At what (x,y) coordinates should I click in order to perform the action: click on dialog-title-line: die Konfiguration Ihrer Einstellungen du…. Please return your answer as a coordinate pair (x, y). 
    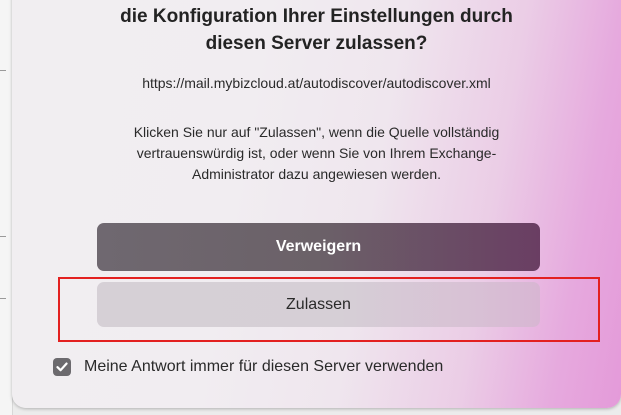
    Looking at the image, I should click on (316, 16).